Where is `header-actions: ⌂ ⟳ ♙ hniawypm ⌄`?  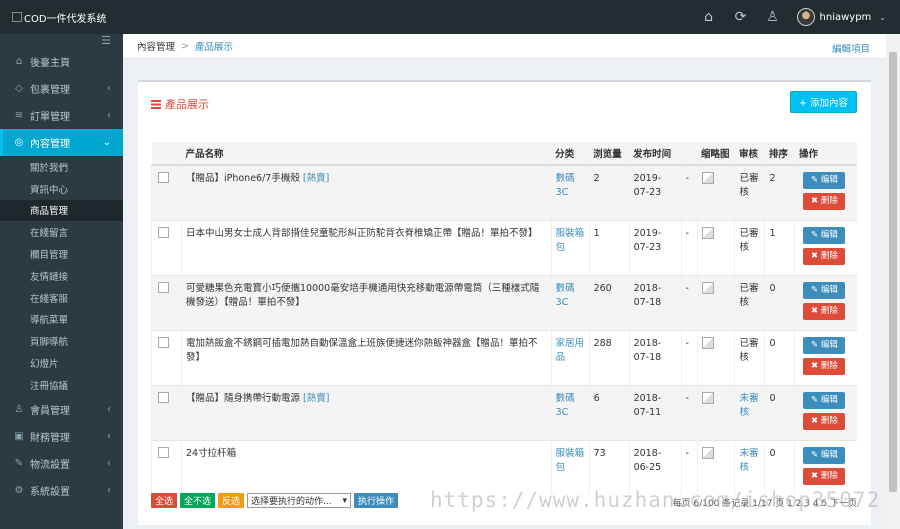 header-actions: ⌂ ⟳ ♙ hniawypm ⌄ is located at coordinates (796, 17).